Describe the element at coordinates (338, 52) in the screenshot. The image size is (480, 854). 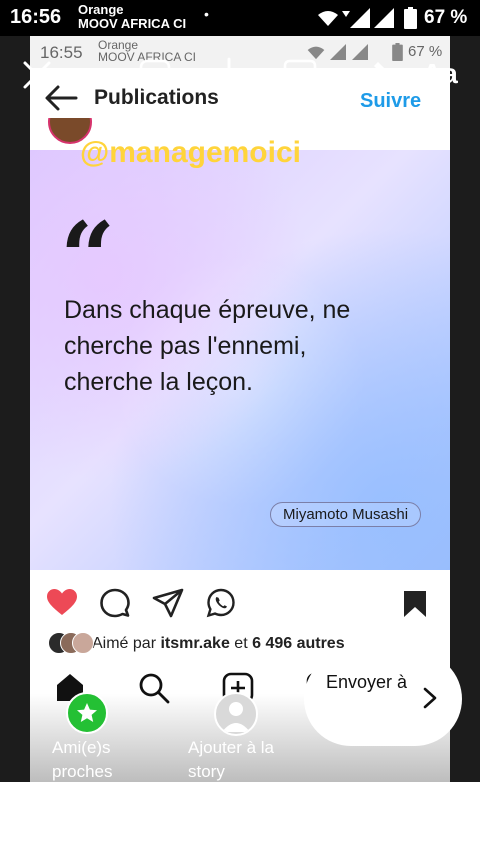
I see `inner-signal-icon` at that location.